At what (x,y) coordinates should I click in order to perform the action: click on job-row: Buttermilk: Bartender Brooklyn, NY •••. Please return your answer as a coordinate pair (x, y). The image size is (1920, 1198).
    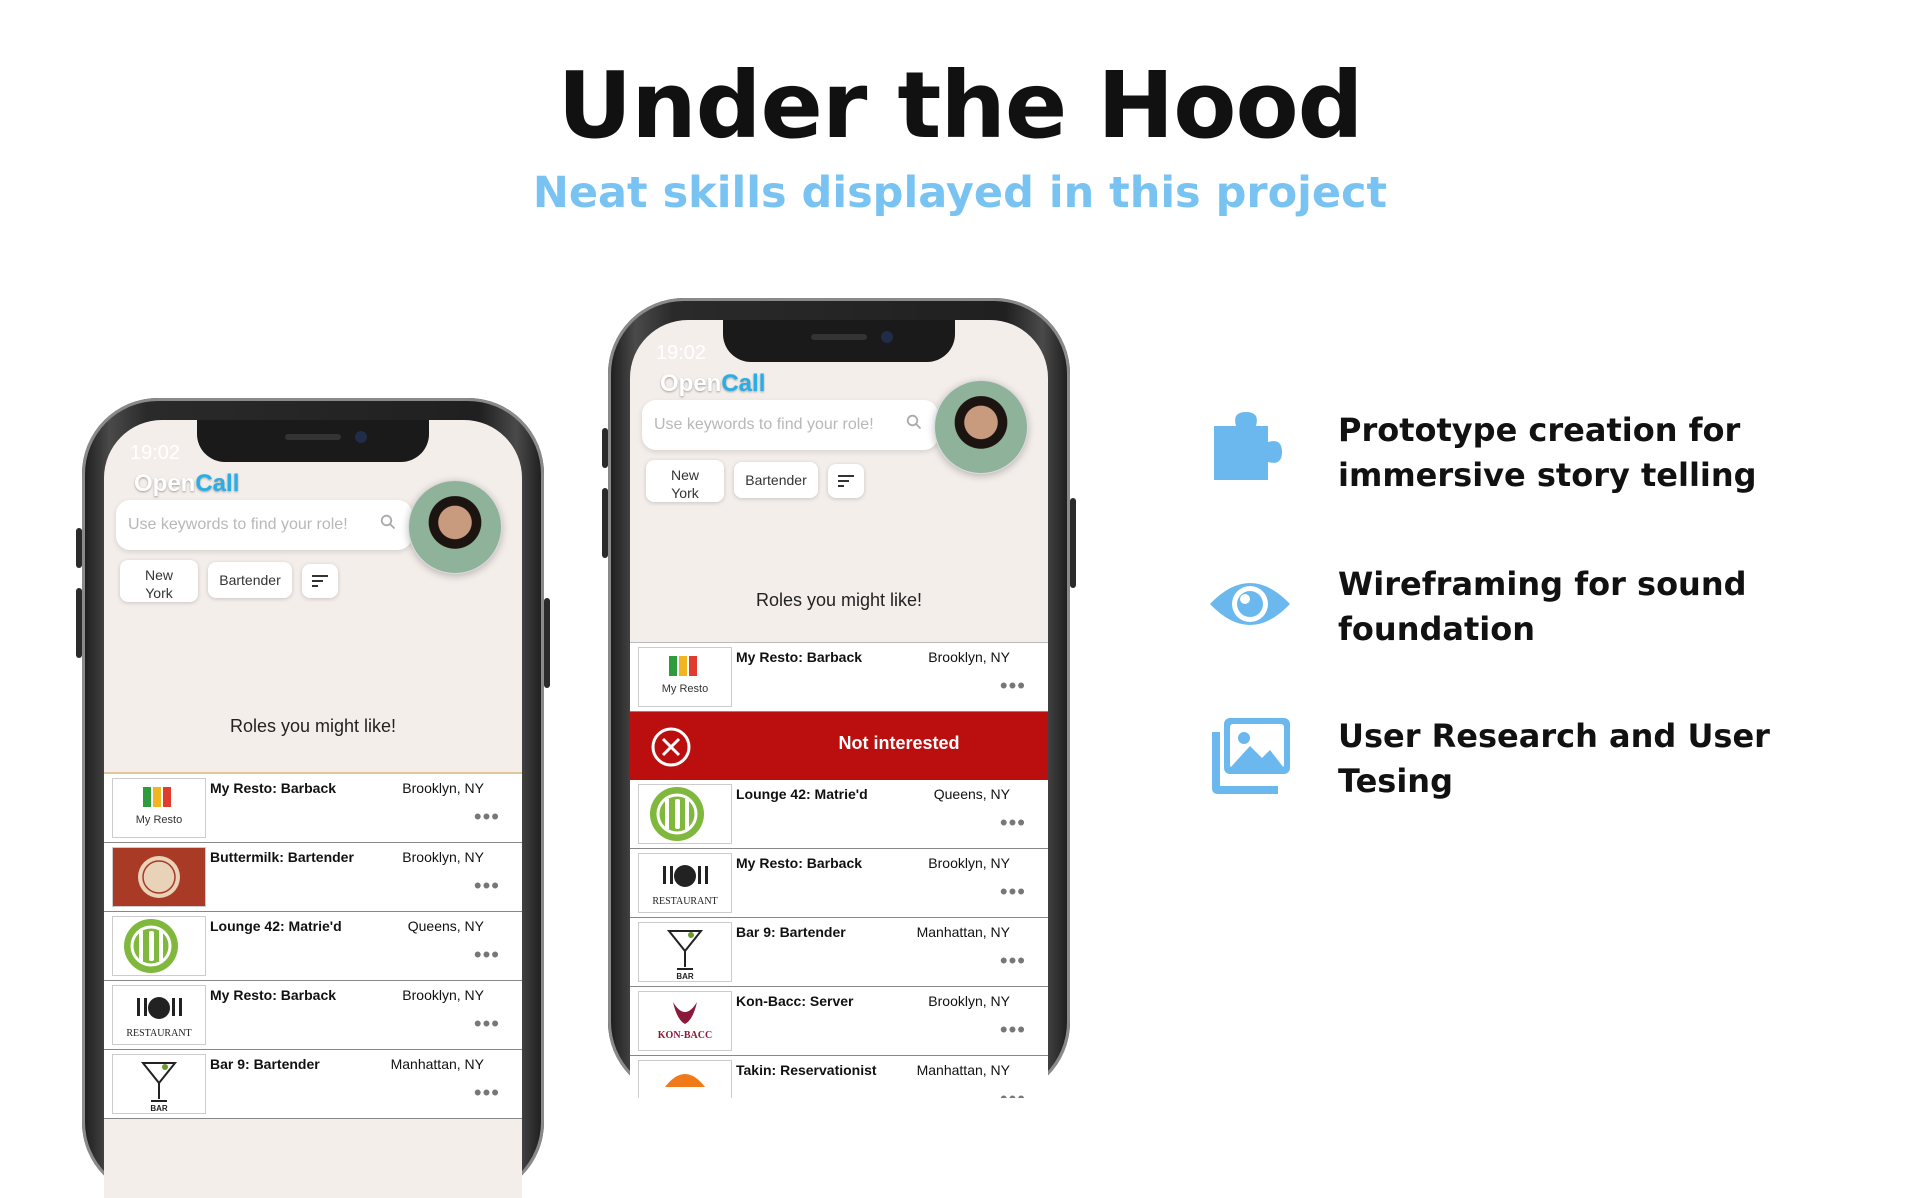
    Looking at the image, I should click on (313, 877).